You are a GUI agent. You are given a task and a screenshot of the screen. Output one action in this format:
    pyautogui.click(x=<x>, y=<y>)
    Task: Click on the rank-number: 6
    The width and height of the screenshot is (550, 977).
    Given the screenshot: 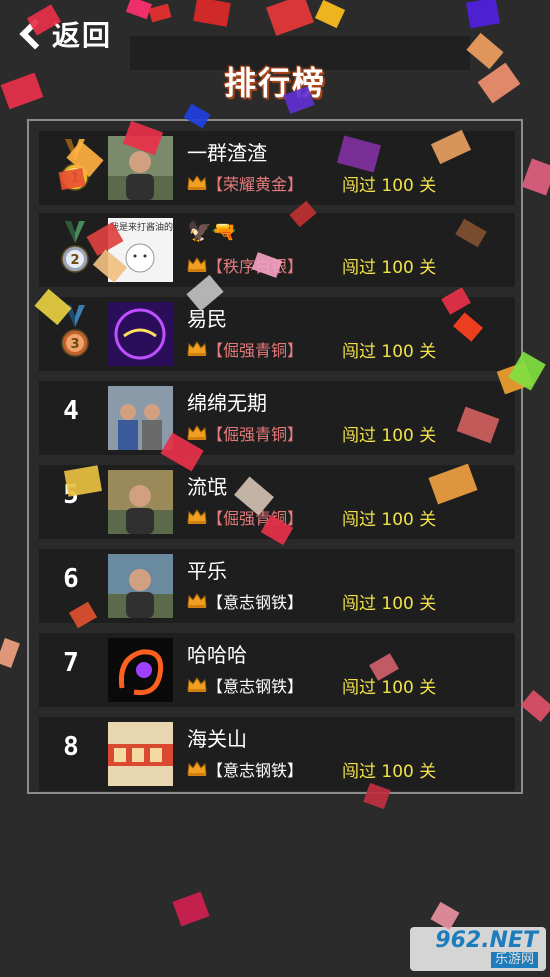 What is the action you would take?
    pyautogui.click(x=71, y=579)
    